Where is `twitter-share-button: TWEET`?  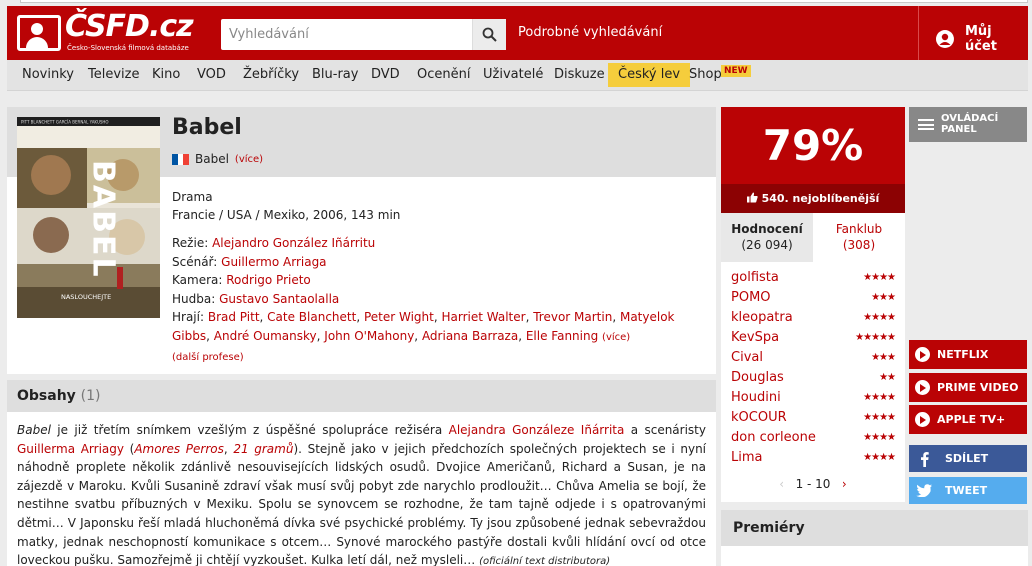
twitter-share-button: TWEET is located at coordinates (968, 490).